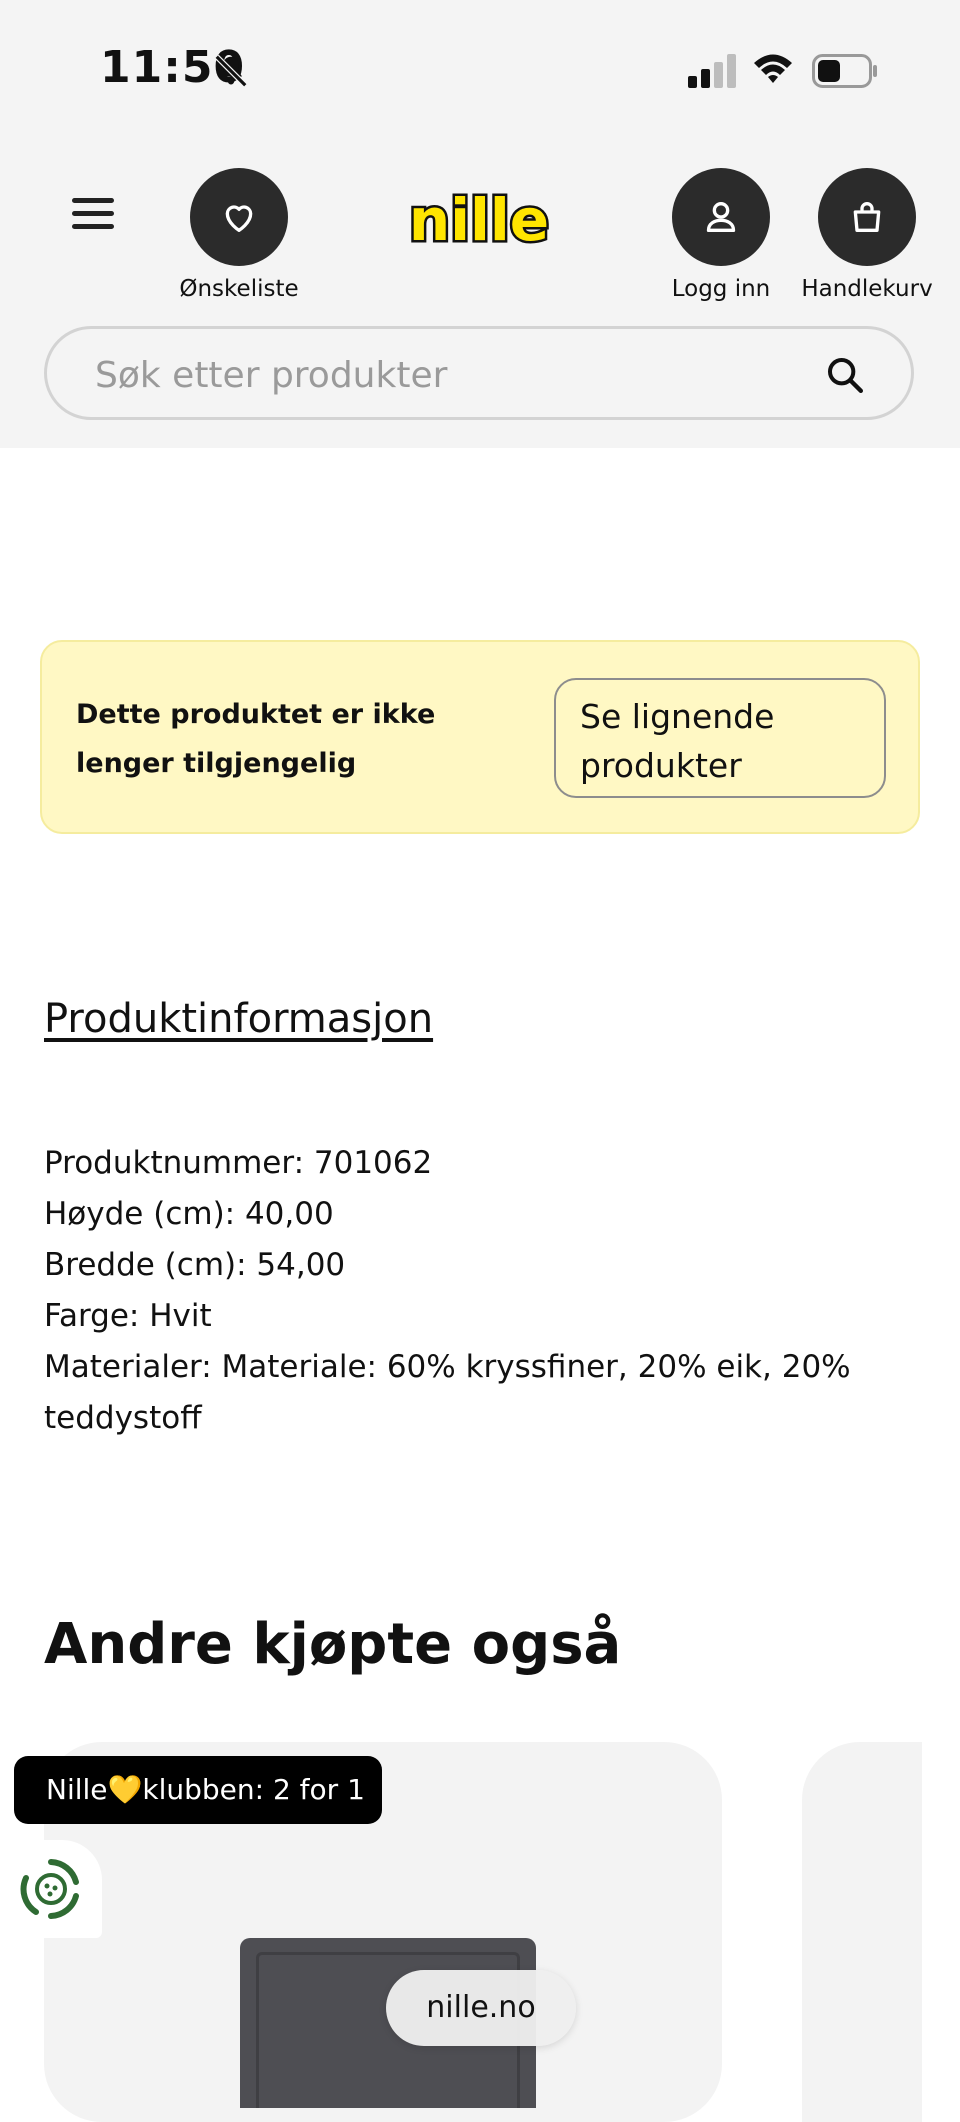 This screenshot has width=960, height=2122. I want to click on similar-products-button: Se lignende produkter, so click(720, 738).